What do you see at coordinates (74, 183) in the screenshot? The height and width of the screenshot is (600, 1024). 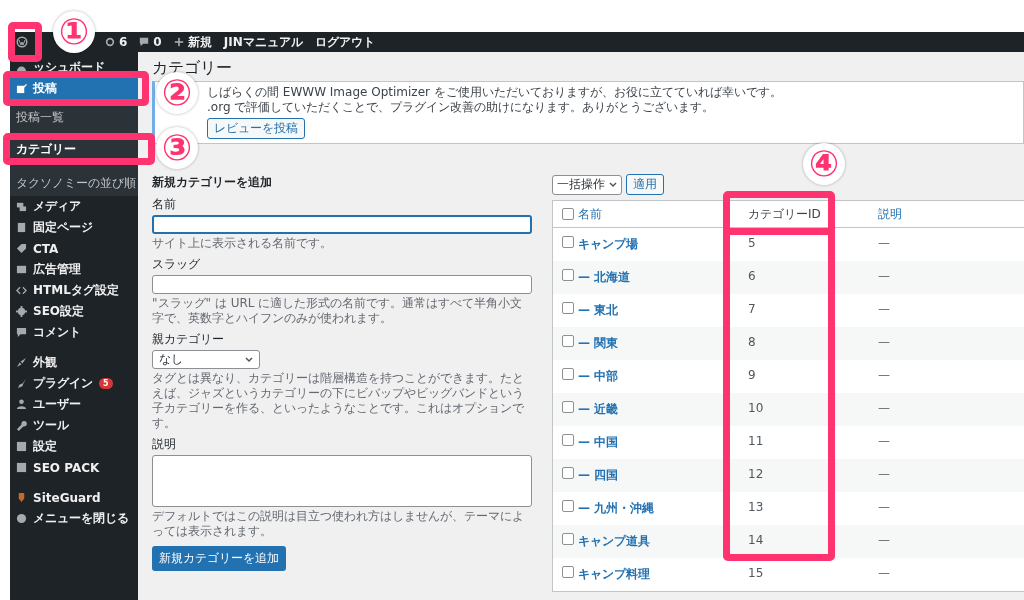 I see `submenu-item: タクソノミーの並び順` at bounding box center [74, 183].